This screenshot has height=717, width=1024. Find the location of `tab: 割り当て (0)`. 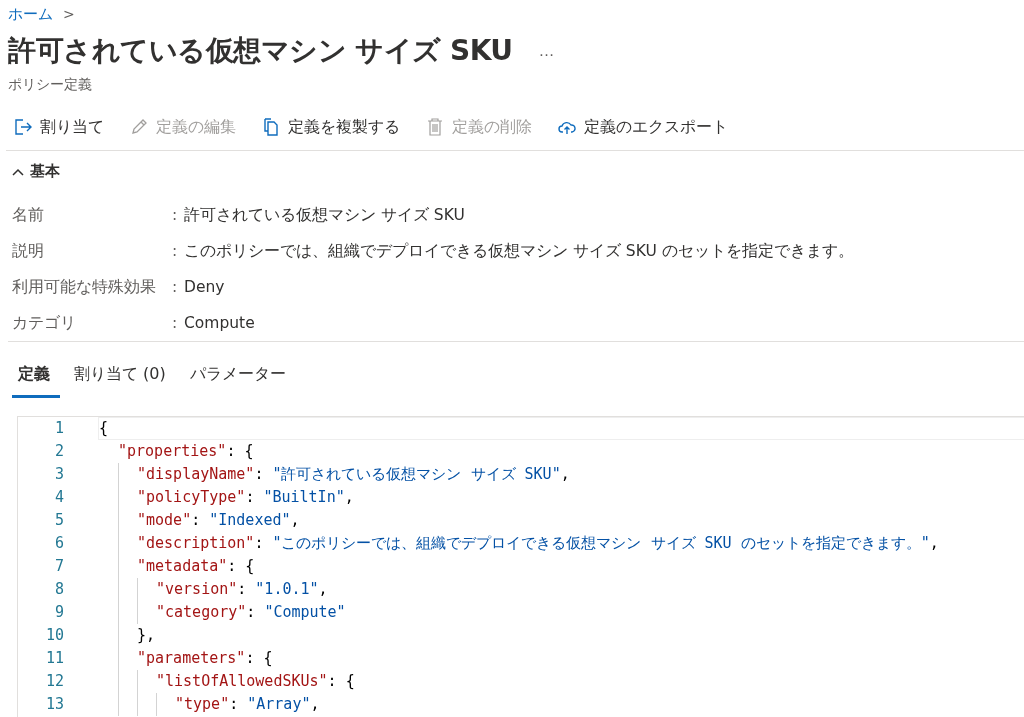

tab: 割り当て (0) is located at coordinates (122, 381).